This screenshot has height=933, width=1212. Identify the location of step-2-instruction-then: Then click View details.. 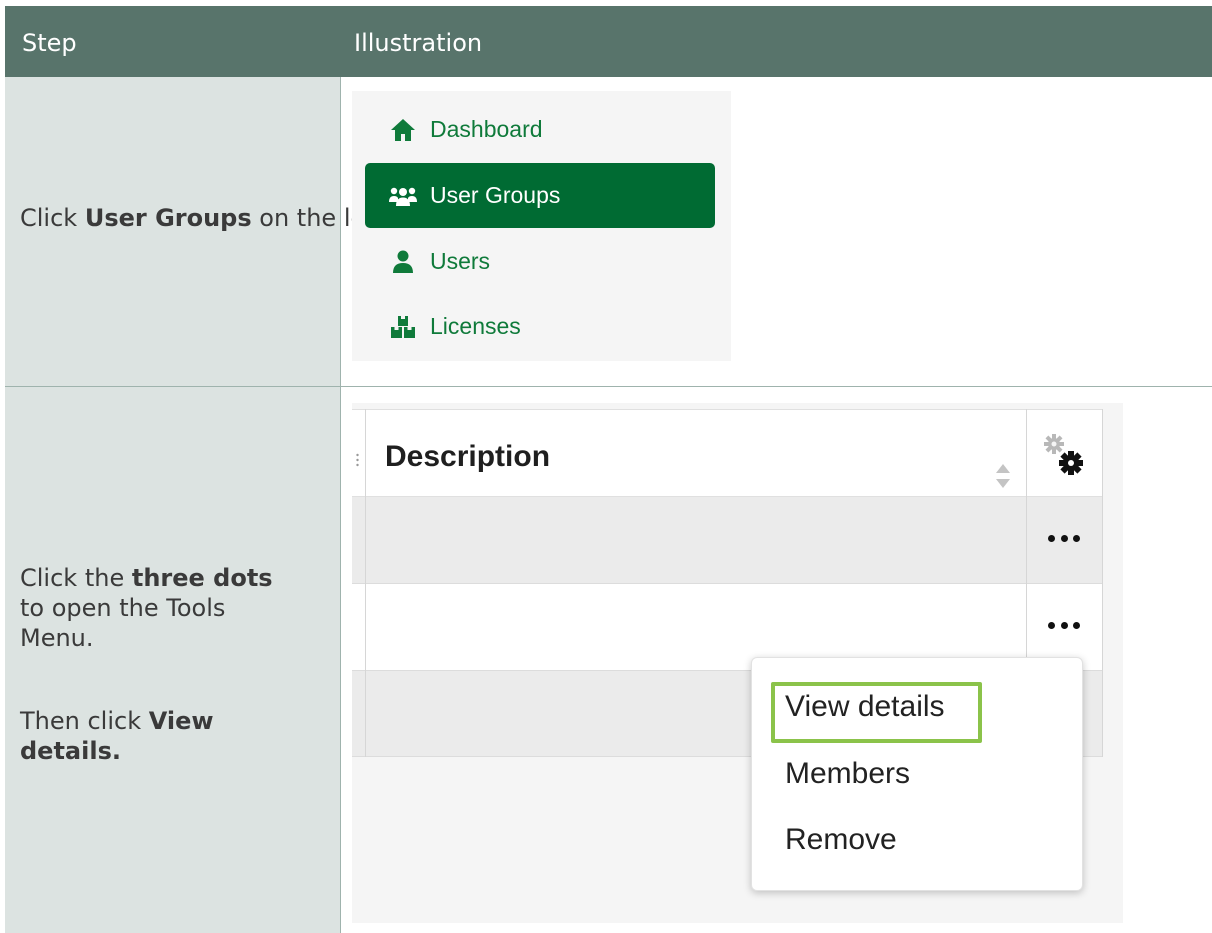
(117, 736).